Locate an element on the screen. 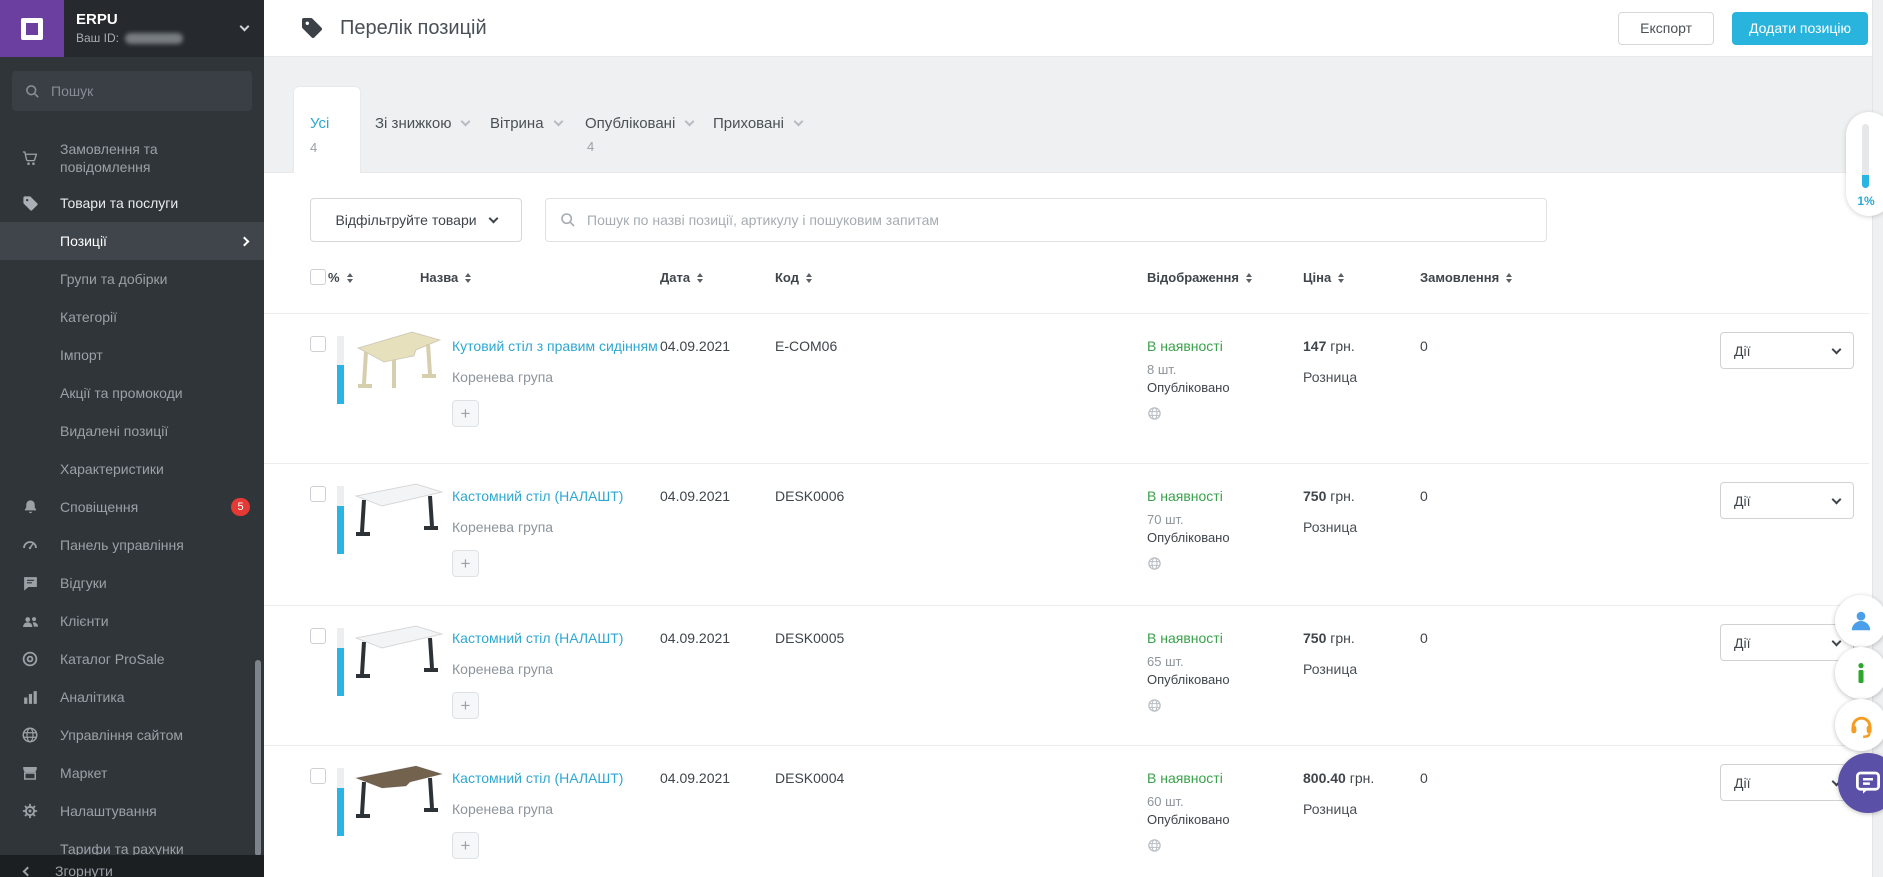 The height and width of the screenshot is (877, 1883). target-icon is located at coordinates (30, 659).